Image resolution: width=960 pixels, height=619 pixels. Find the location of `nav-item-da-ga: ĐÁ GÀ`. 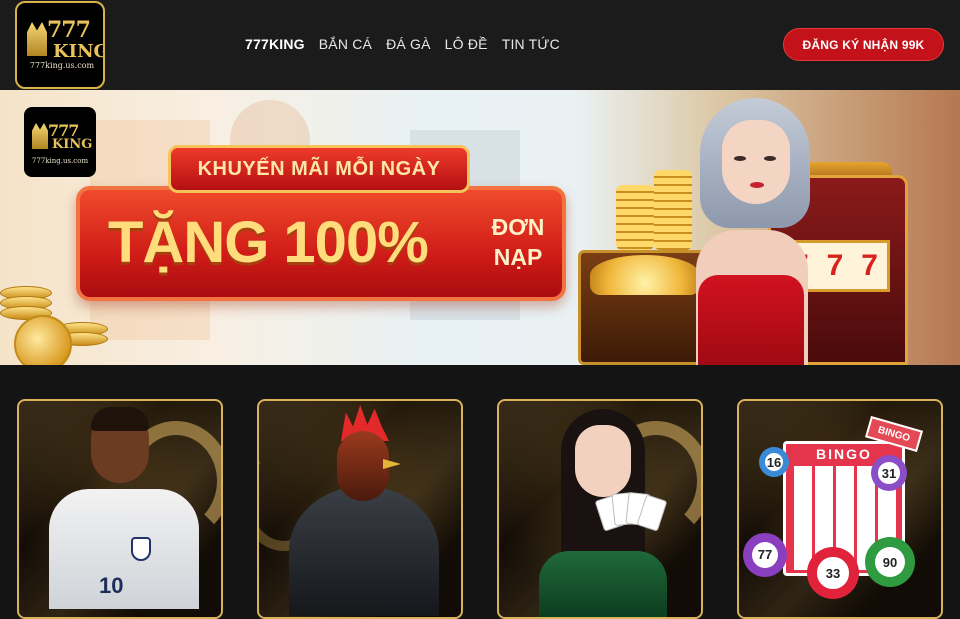

nav-item-da-ga: ĐÁ GÀ is located at coordinates (408, 44).